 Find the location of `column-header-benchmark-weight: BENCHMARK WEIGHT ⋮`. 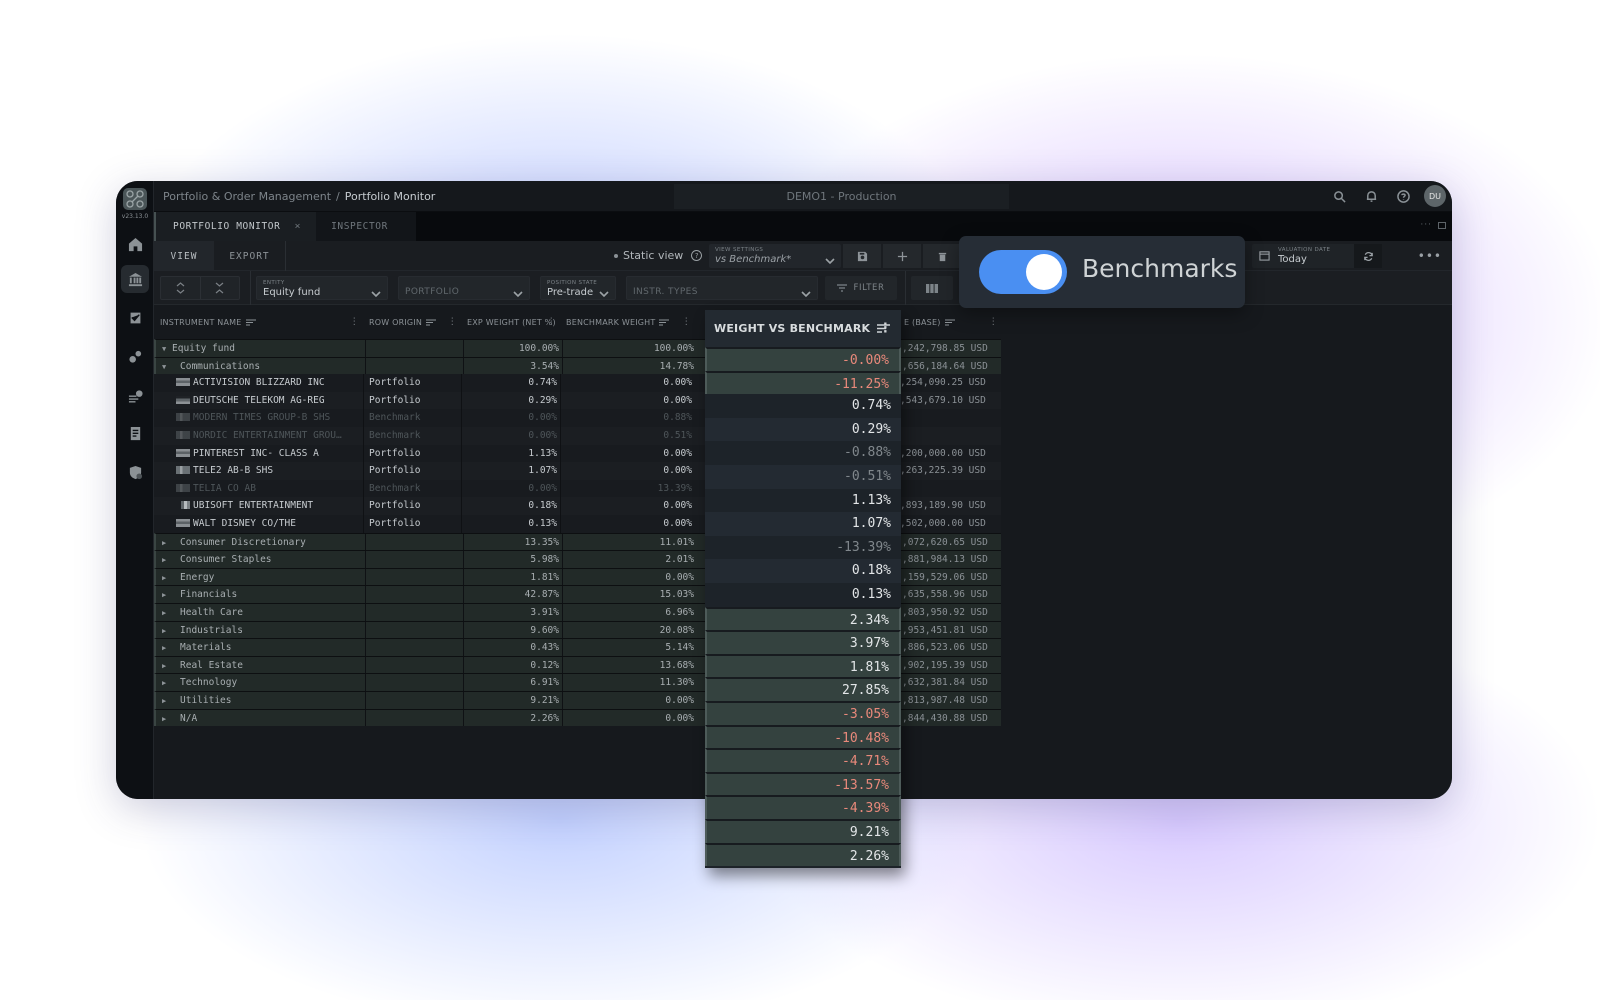

column-header-benchmark-weight: BENCHMARK WEIGHT ⋮ is located at coordinates (627, 322).